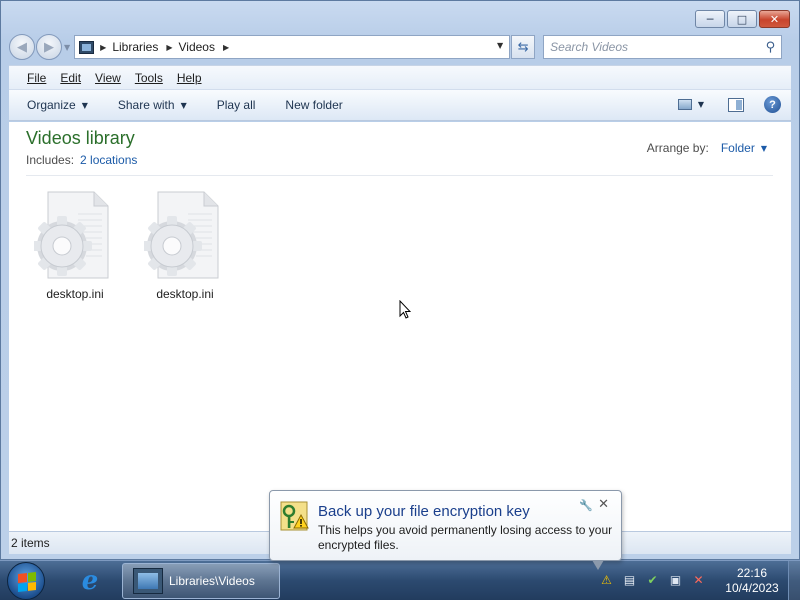 The height and width of the screenshot is (600, 800). I want to click on help-icon: ?, so click(772, 104).